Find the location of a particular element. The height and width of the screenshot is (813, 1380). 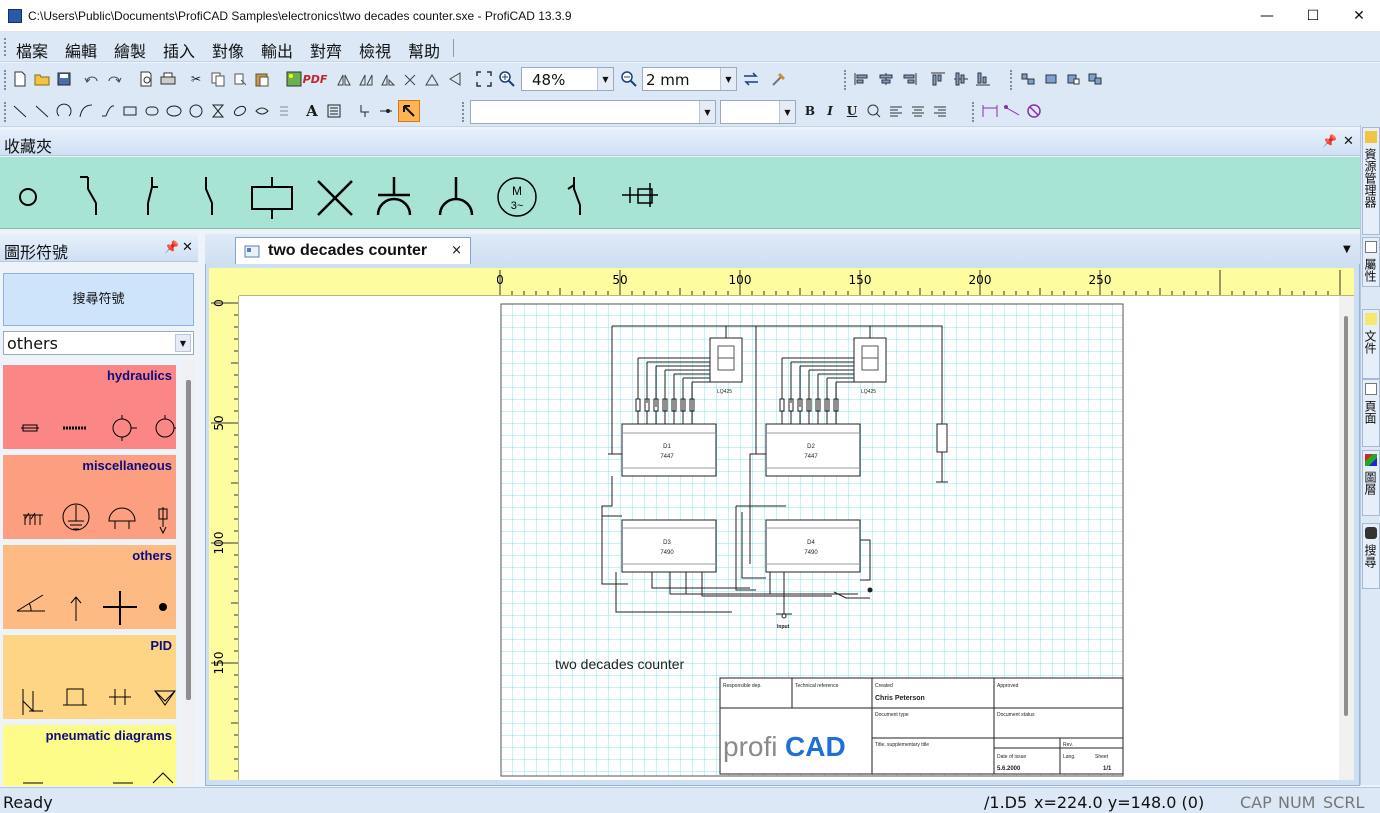

align-bottom-icon is located at coordinates (983, 79).